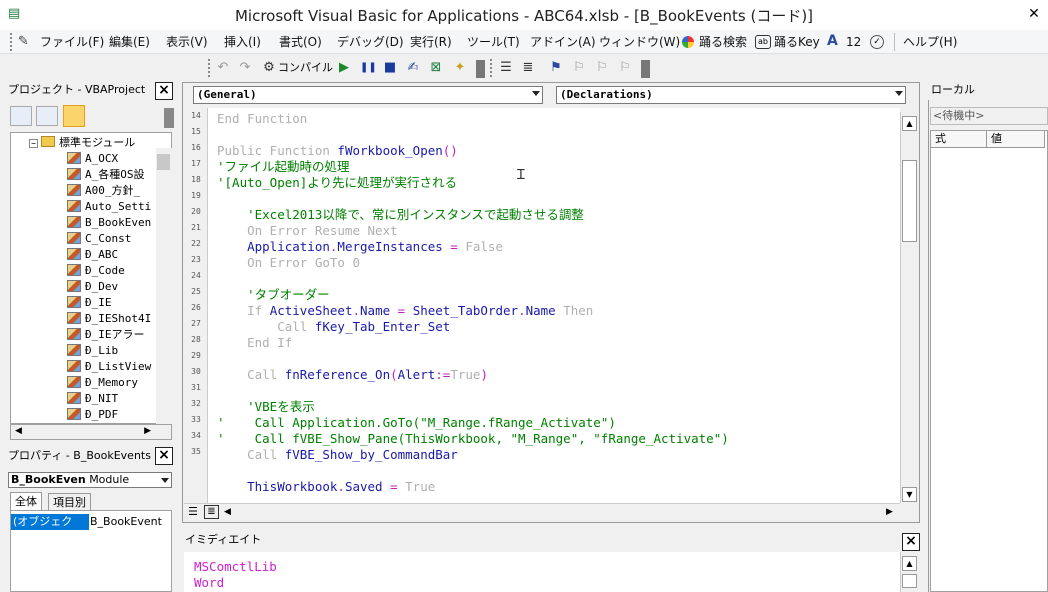 The width and height of the screenshot is (1048, 592). Describe the element at coordinates (352, 375) in the screenshot. I see `code-line: Call fnReference_On(Alert:=True)` at that location.